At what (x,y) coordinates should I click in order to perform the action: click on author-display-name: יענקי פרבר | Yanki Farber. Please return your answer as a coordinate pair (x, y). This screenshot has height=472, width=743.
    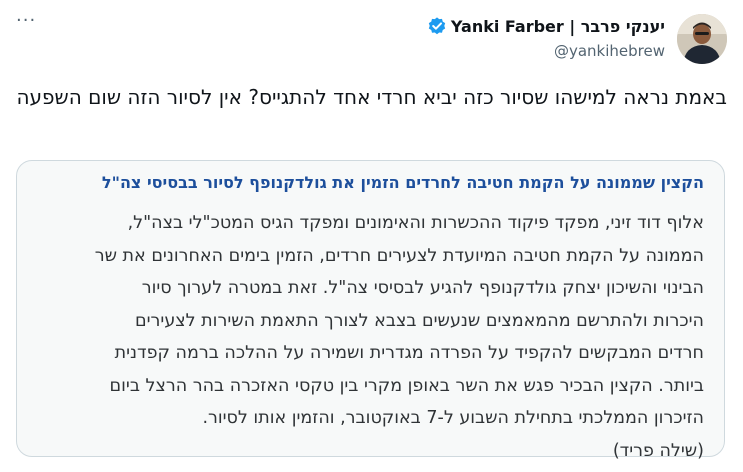
    Looking at the image, I should click on (558, 26).